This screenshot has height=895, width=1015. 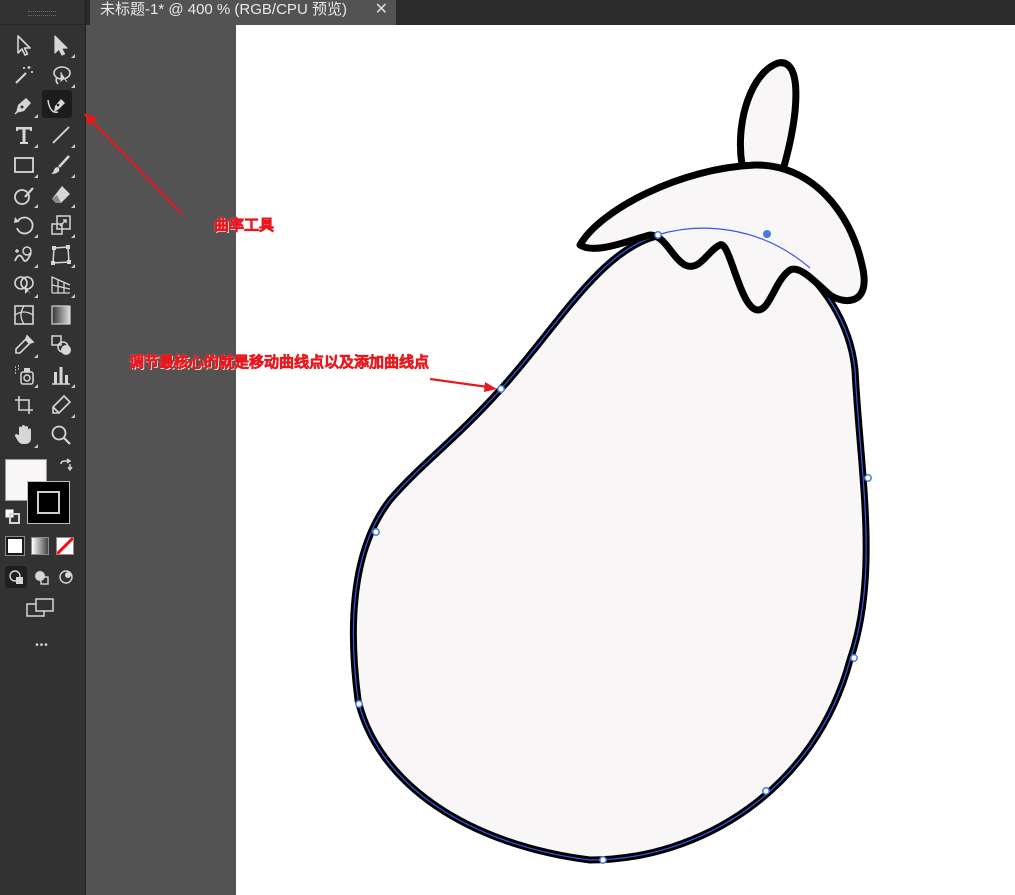 I want to click on curvature-tool-annotation: 曲率工具, so click(x=244, y=226).